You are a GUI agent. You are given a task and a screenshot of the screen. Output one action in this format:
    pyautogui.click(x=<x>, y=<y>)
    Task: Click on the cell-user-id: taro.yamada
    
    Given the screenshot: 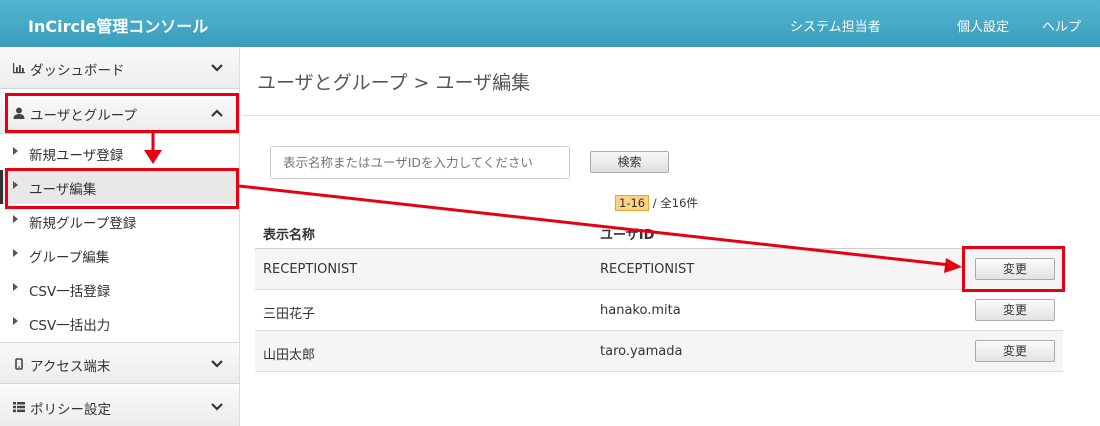 What is the action you would take?
    pyautogui.click(x=641, y=351)
    